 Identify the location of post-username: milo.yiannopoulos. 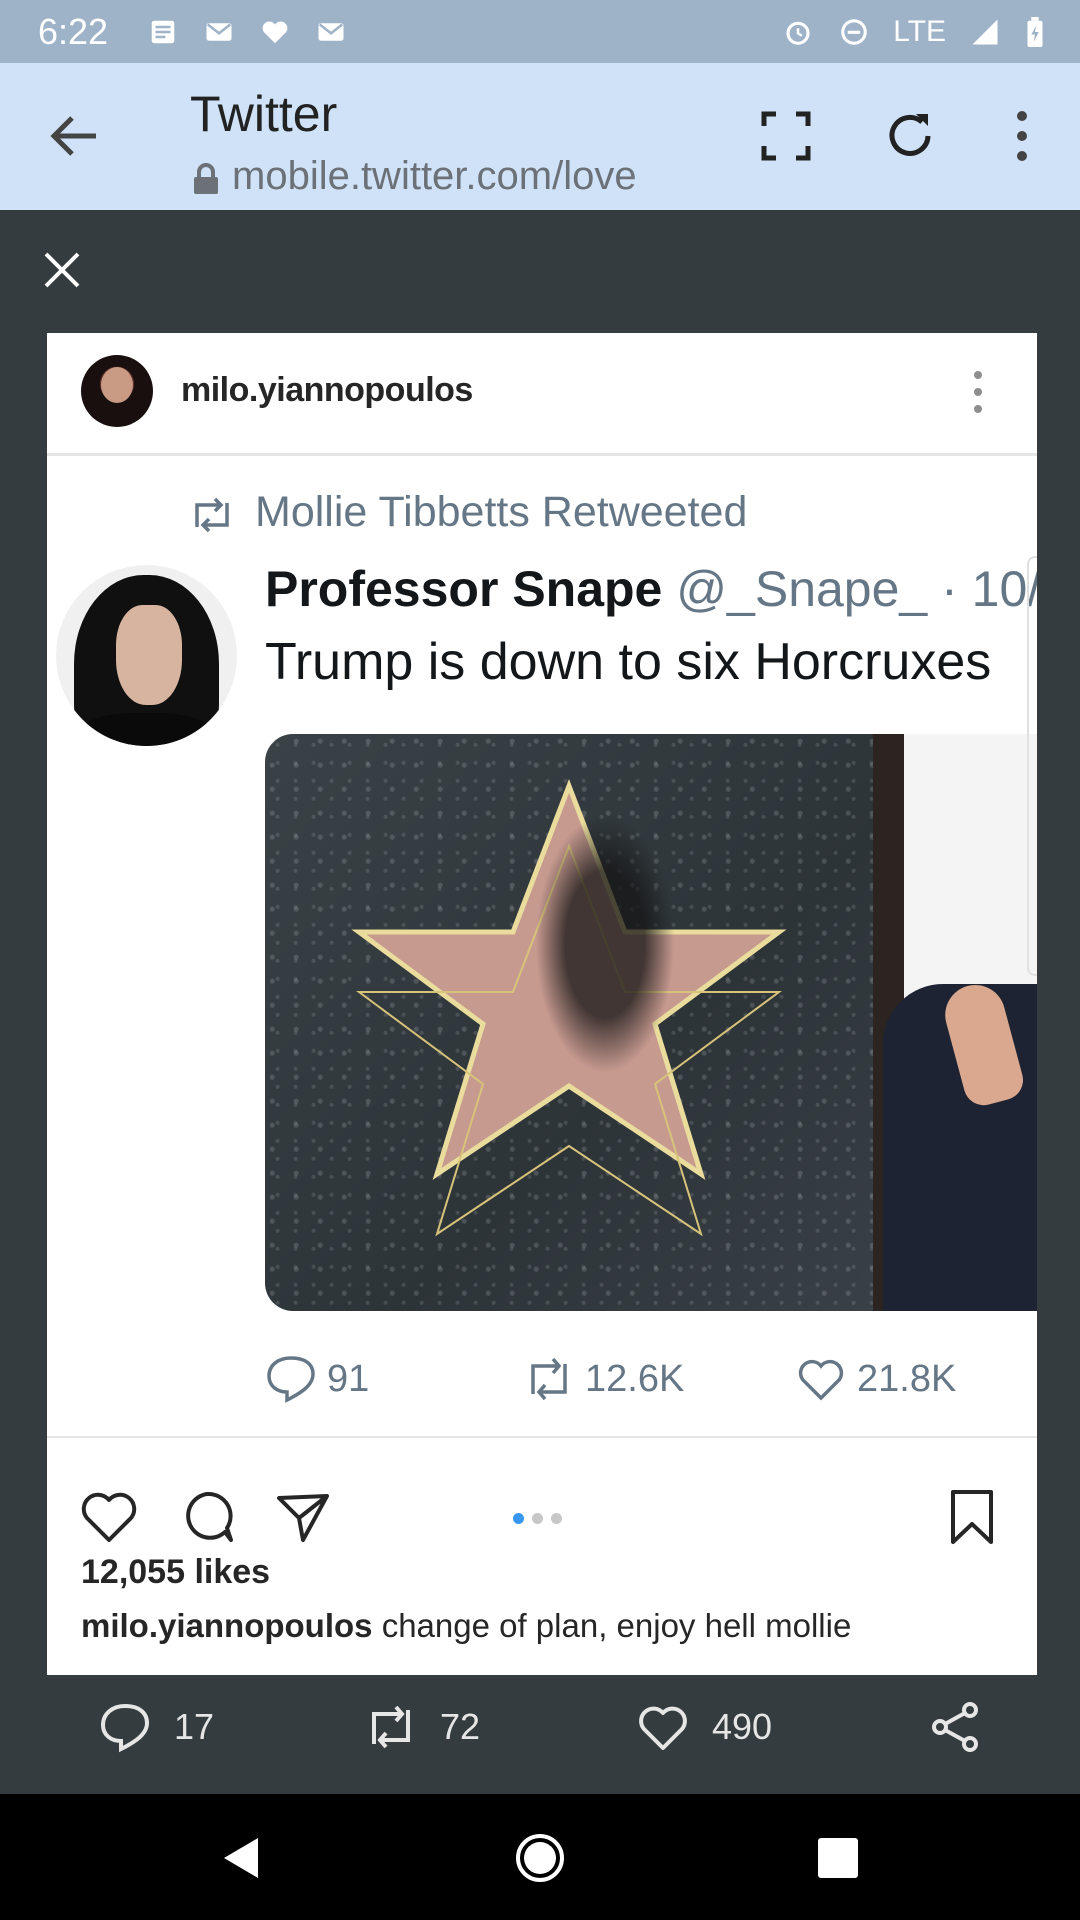
(327, 390).